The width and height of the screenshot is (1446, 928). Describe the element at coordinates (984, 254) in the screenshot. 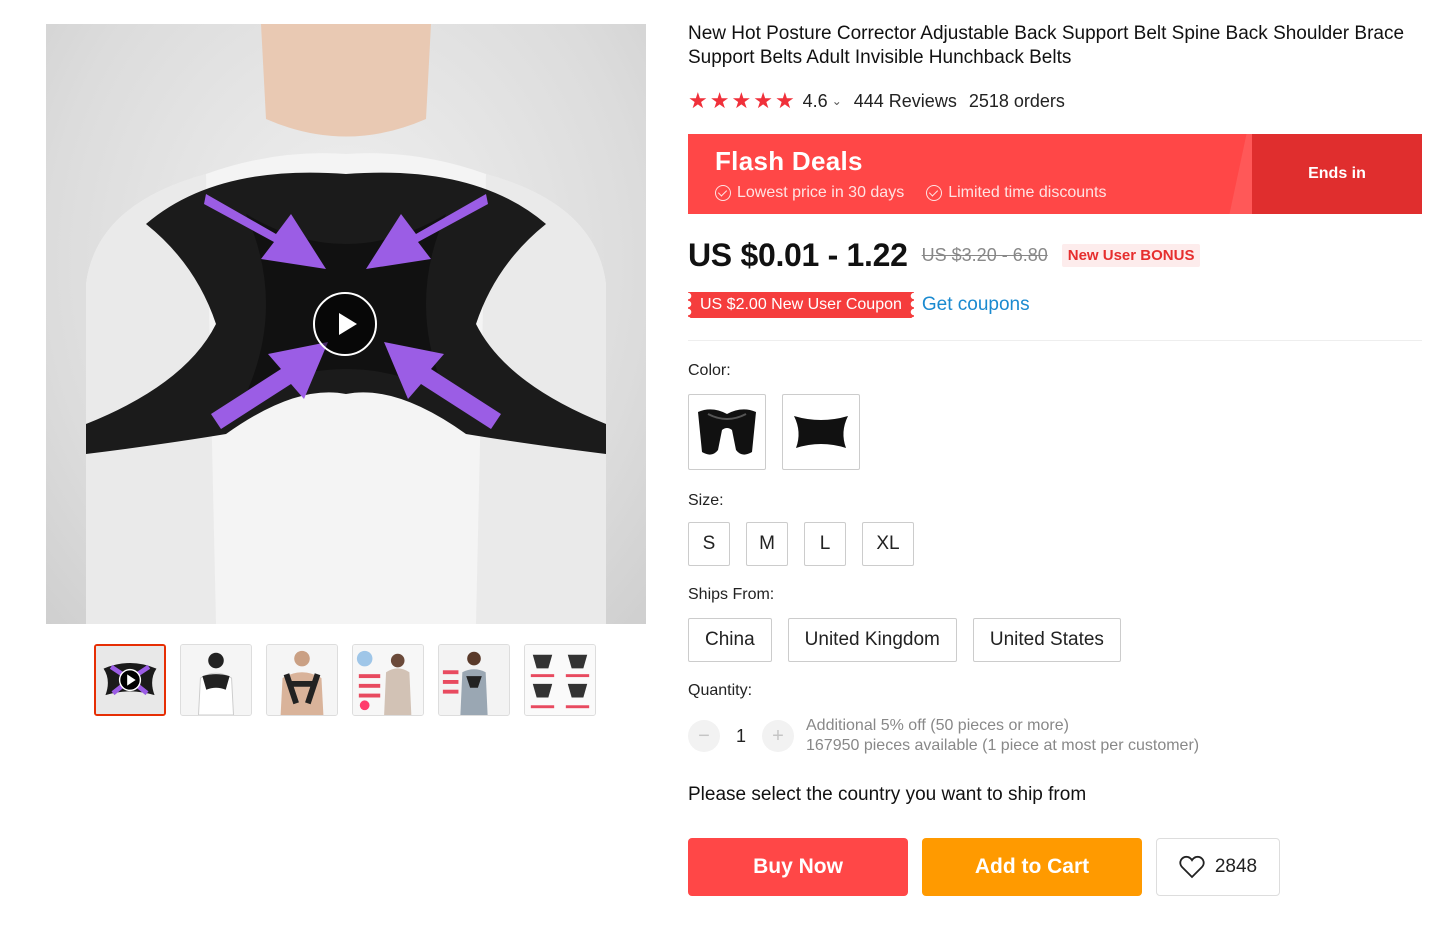

I see `original-price: US $3.20 - 6.80` at that location.